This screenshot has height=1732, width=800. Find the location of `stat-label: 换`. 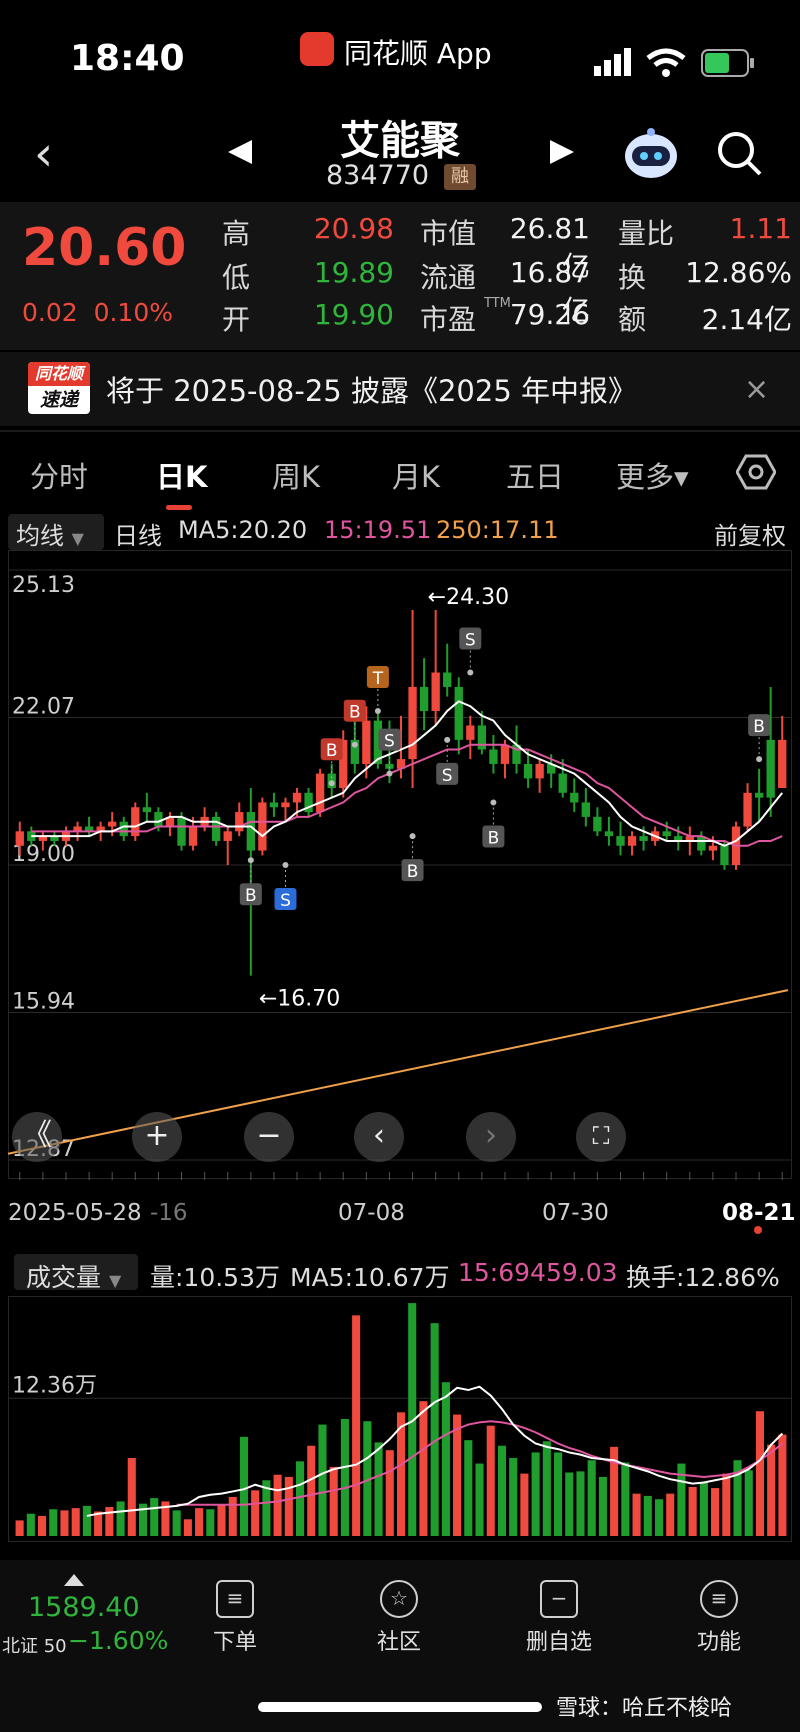

stat-label: 换 is located at coordinates (632, 277).